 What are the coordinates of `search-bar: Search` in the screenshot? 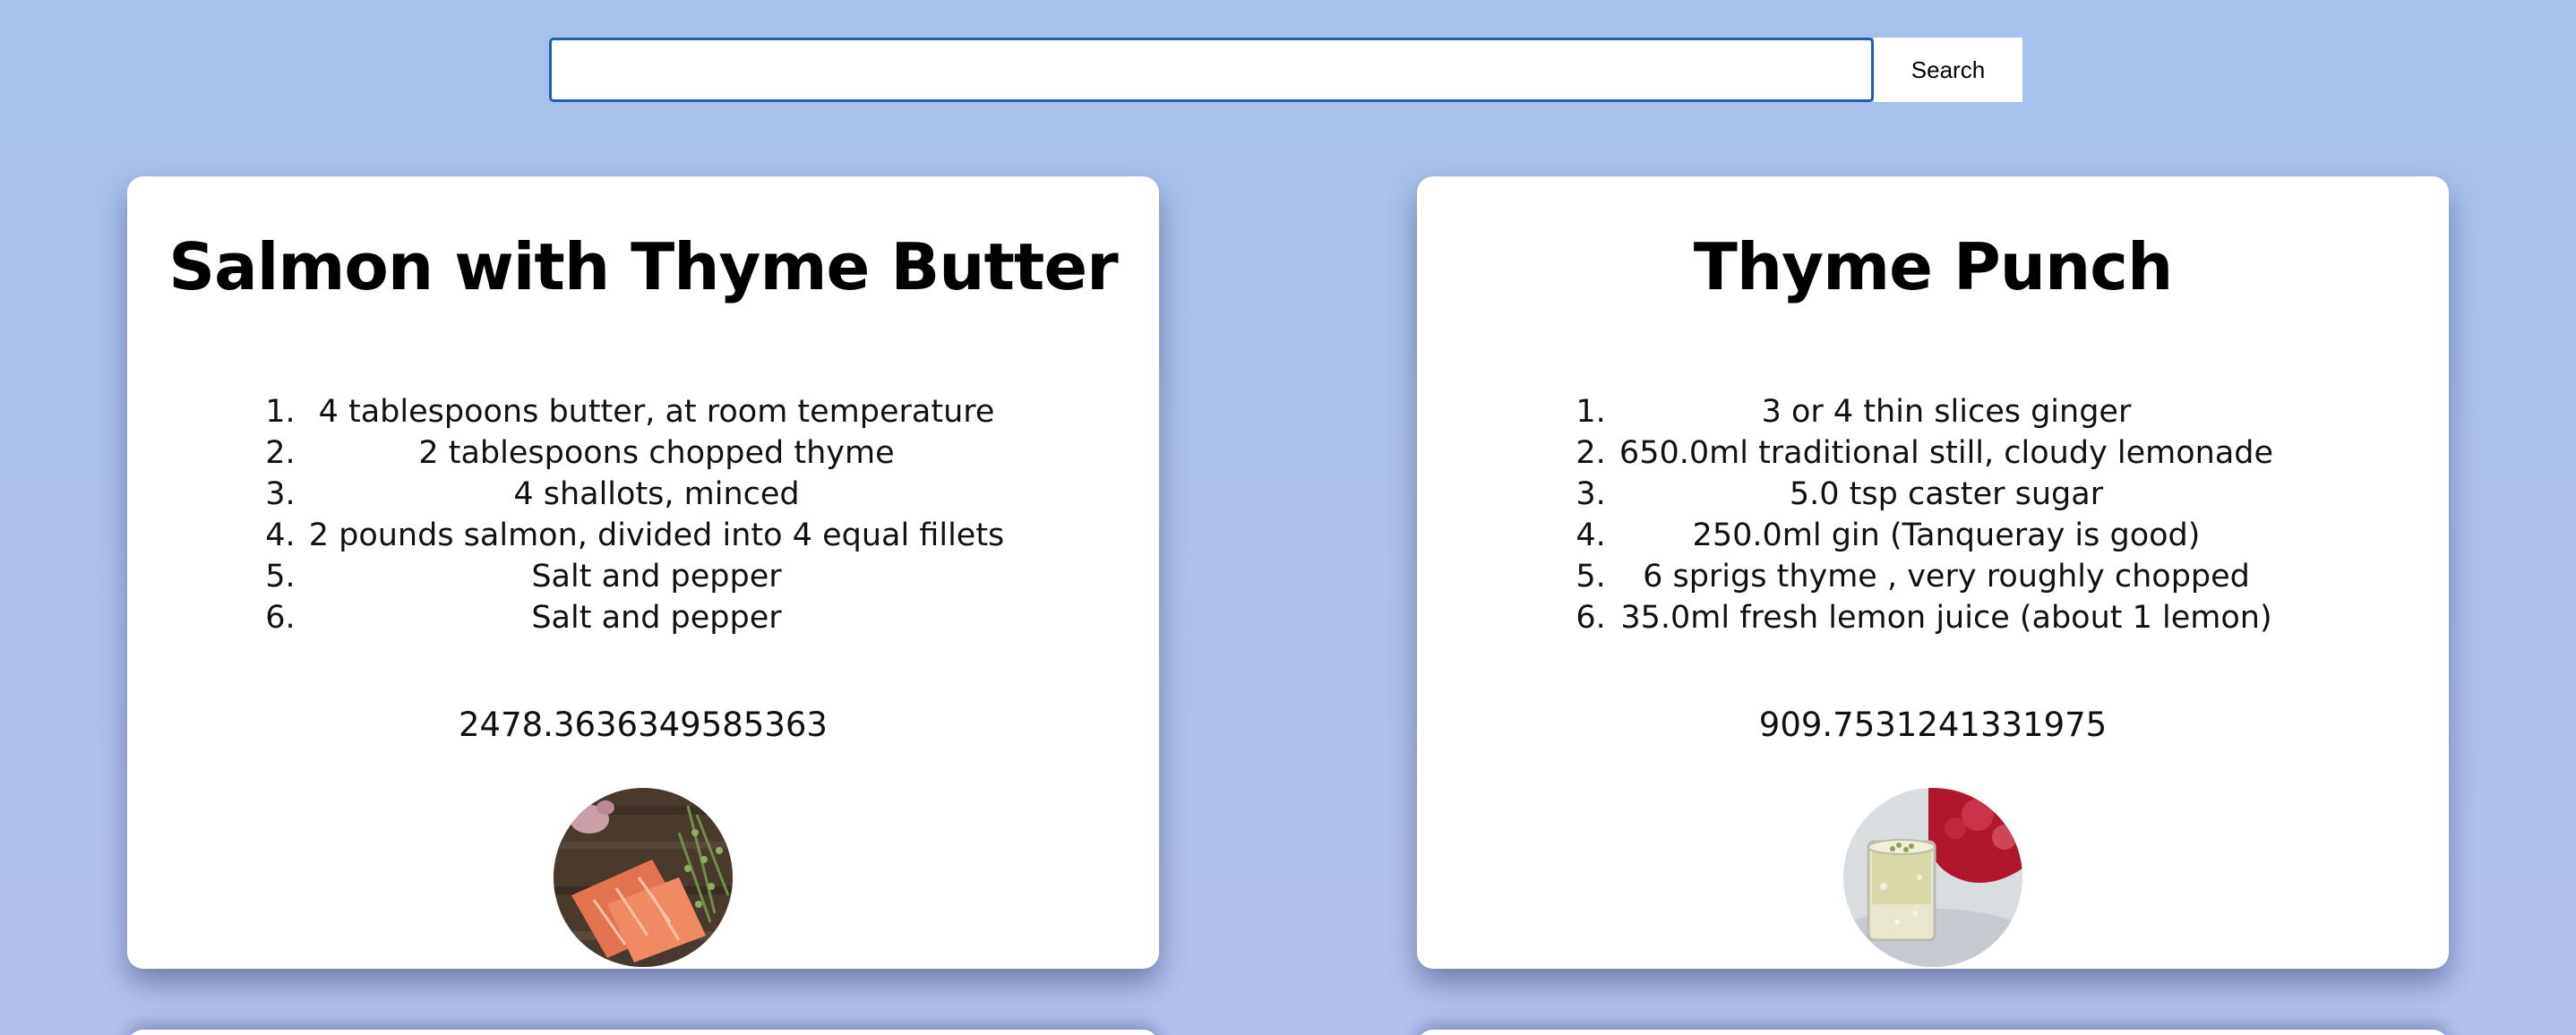 It's located at (1285, 70).